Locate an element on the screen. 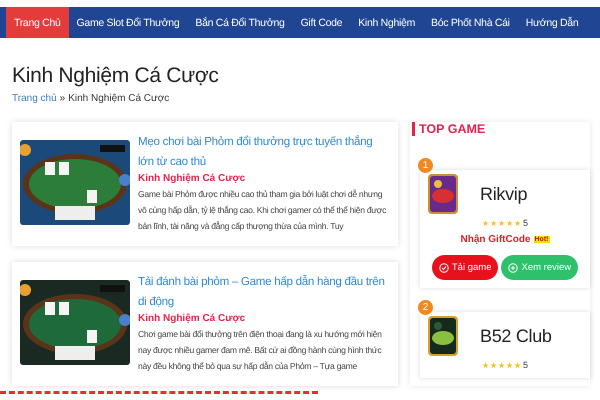 This screenshot has height=400, width=600. sidebar-heading: TOP GAME is located at coordinates (501, 129).